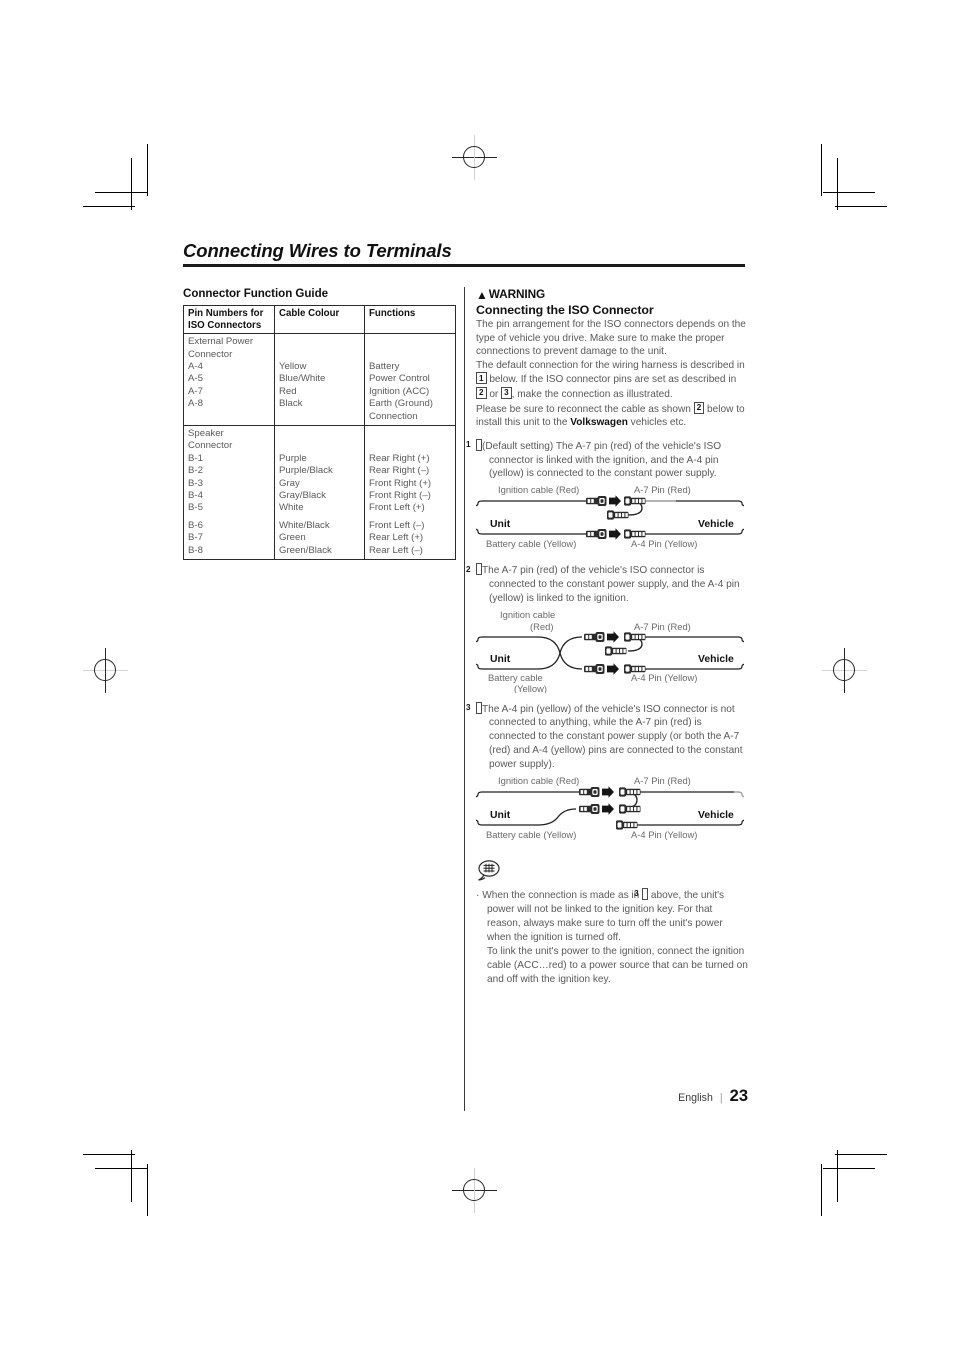  Describe the element at coordinates (481, 378) in the screenshot. I see `inline-step-ref-1: 1` at that location.